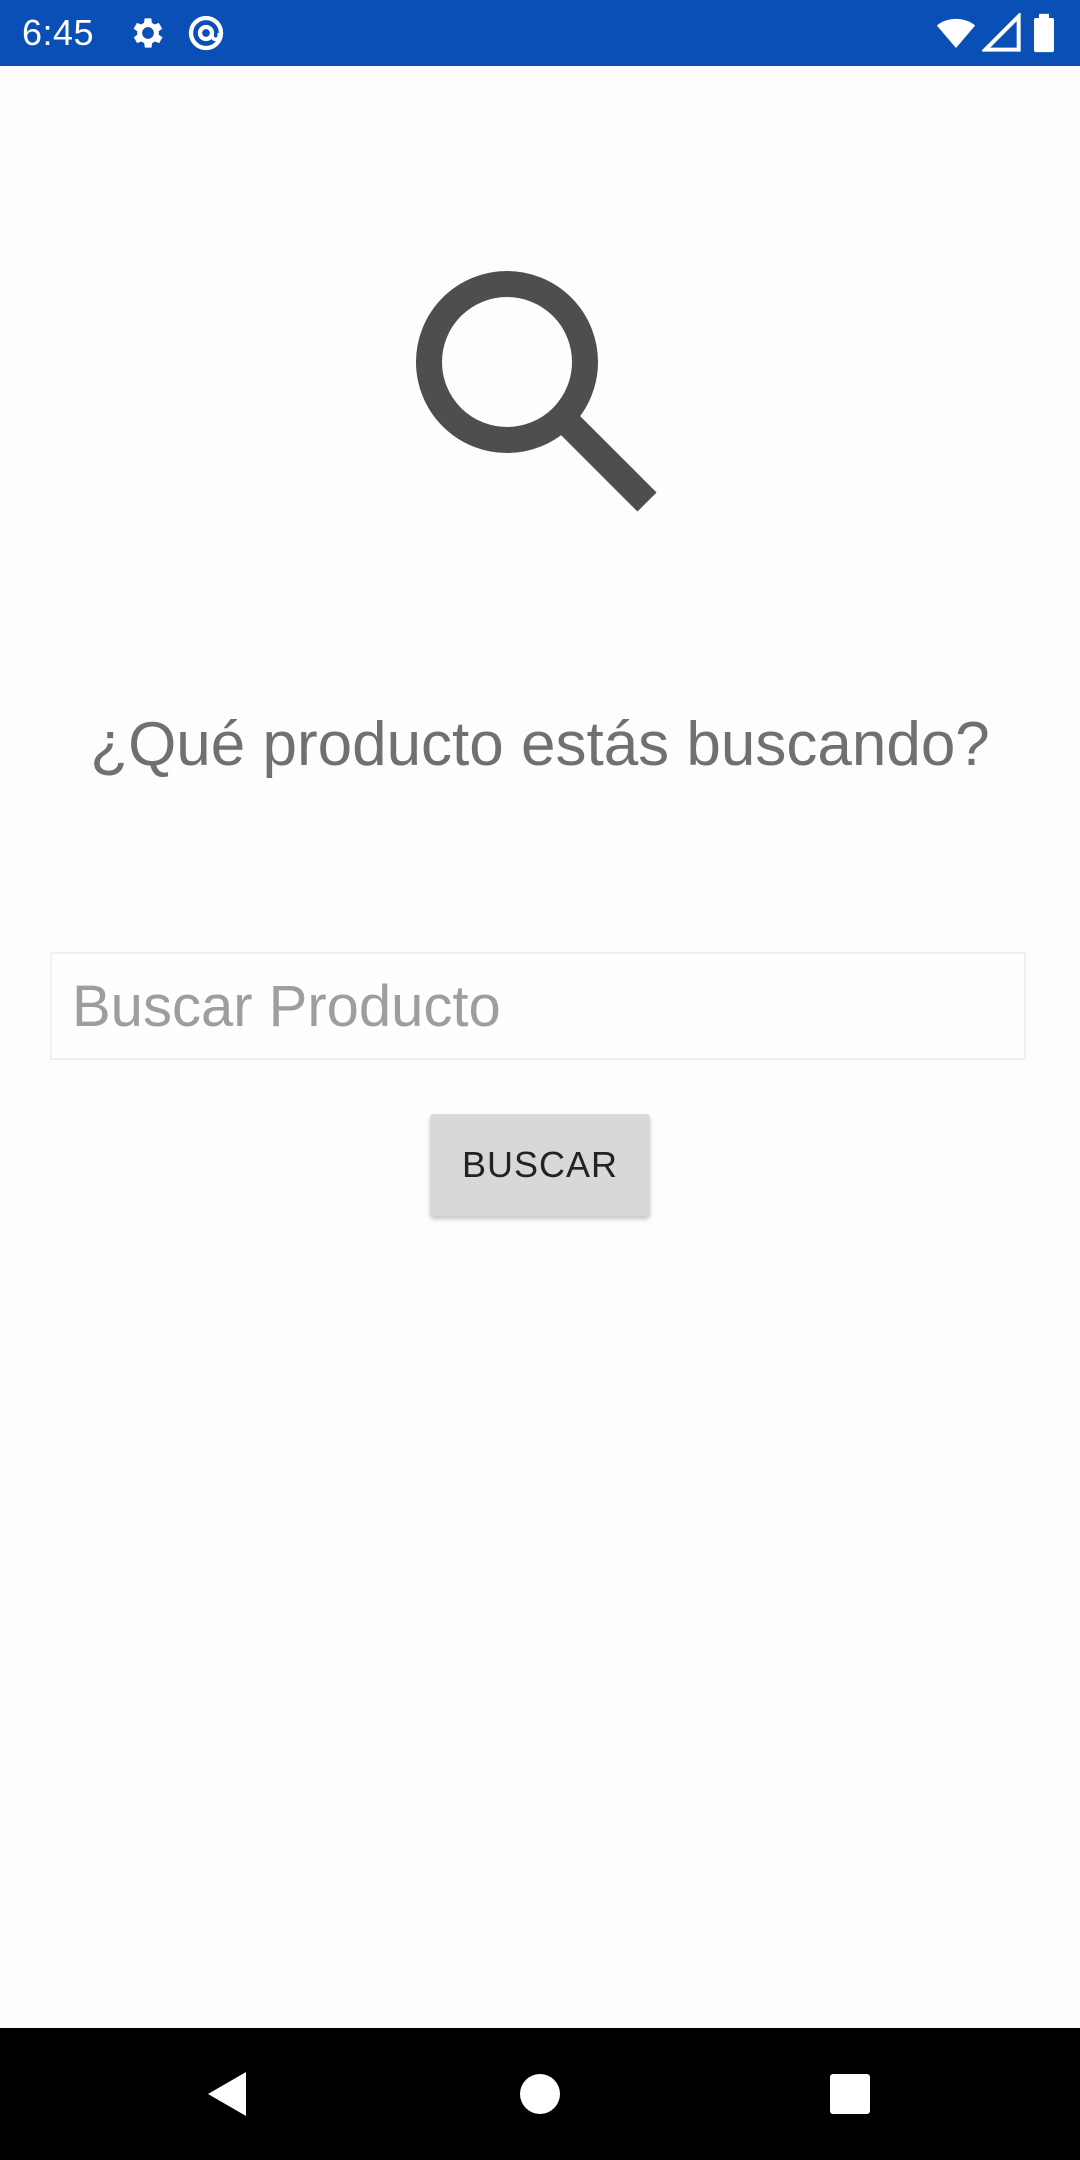 This screenshot has width=1080, height=2160. I want to click on search-prompt: ¿Qué producto estás buscando?, so click(540, 744).